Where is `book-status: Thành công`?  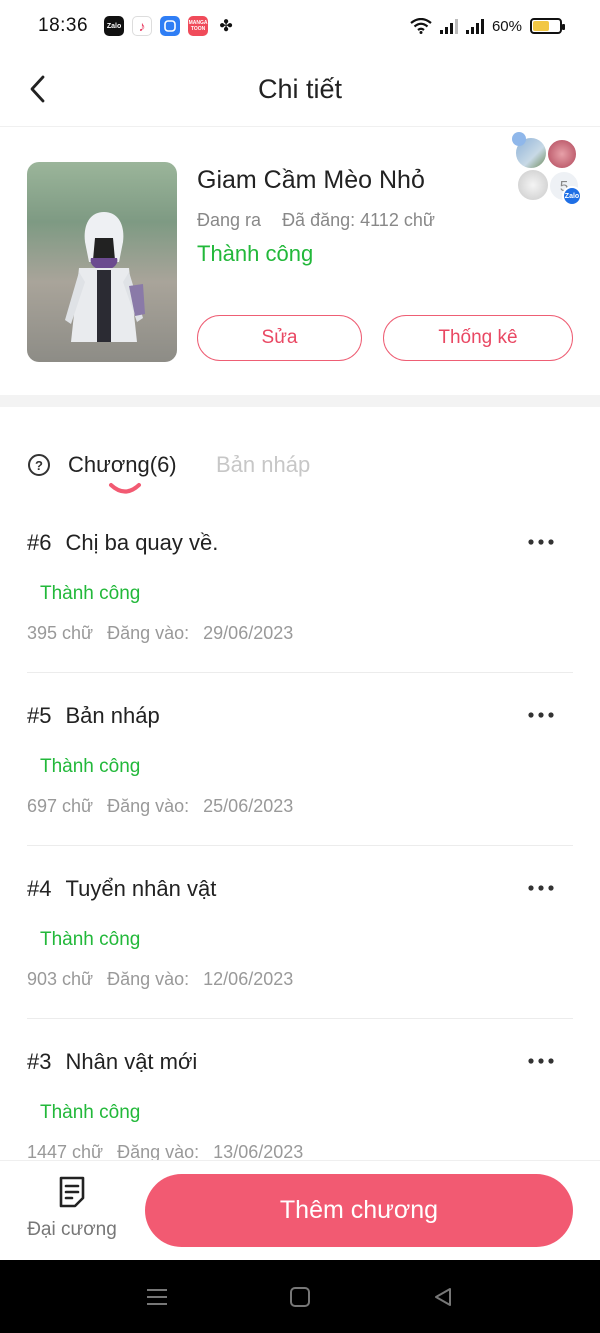 book-status: Thành công is located at coordinates (255, 253).